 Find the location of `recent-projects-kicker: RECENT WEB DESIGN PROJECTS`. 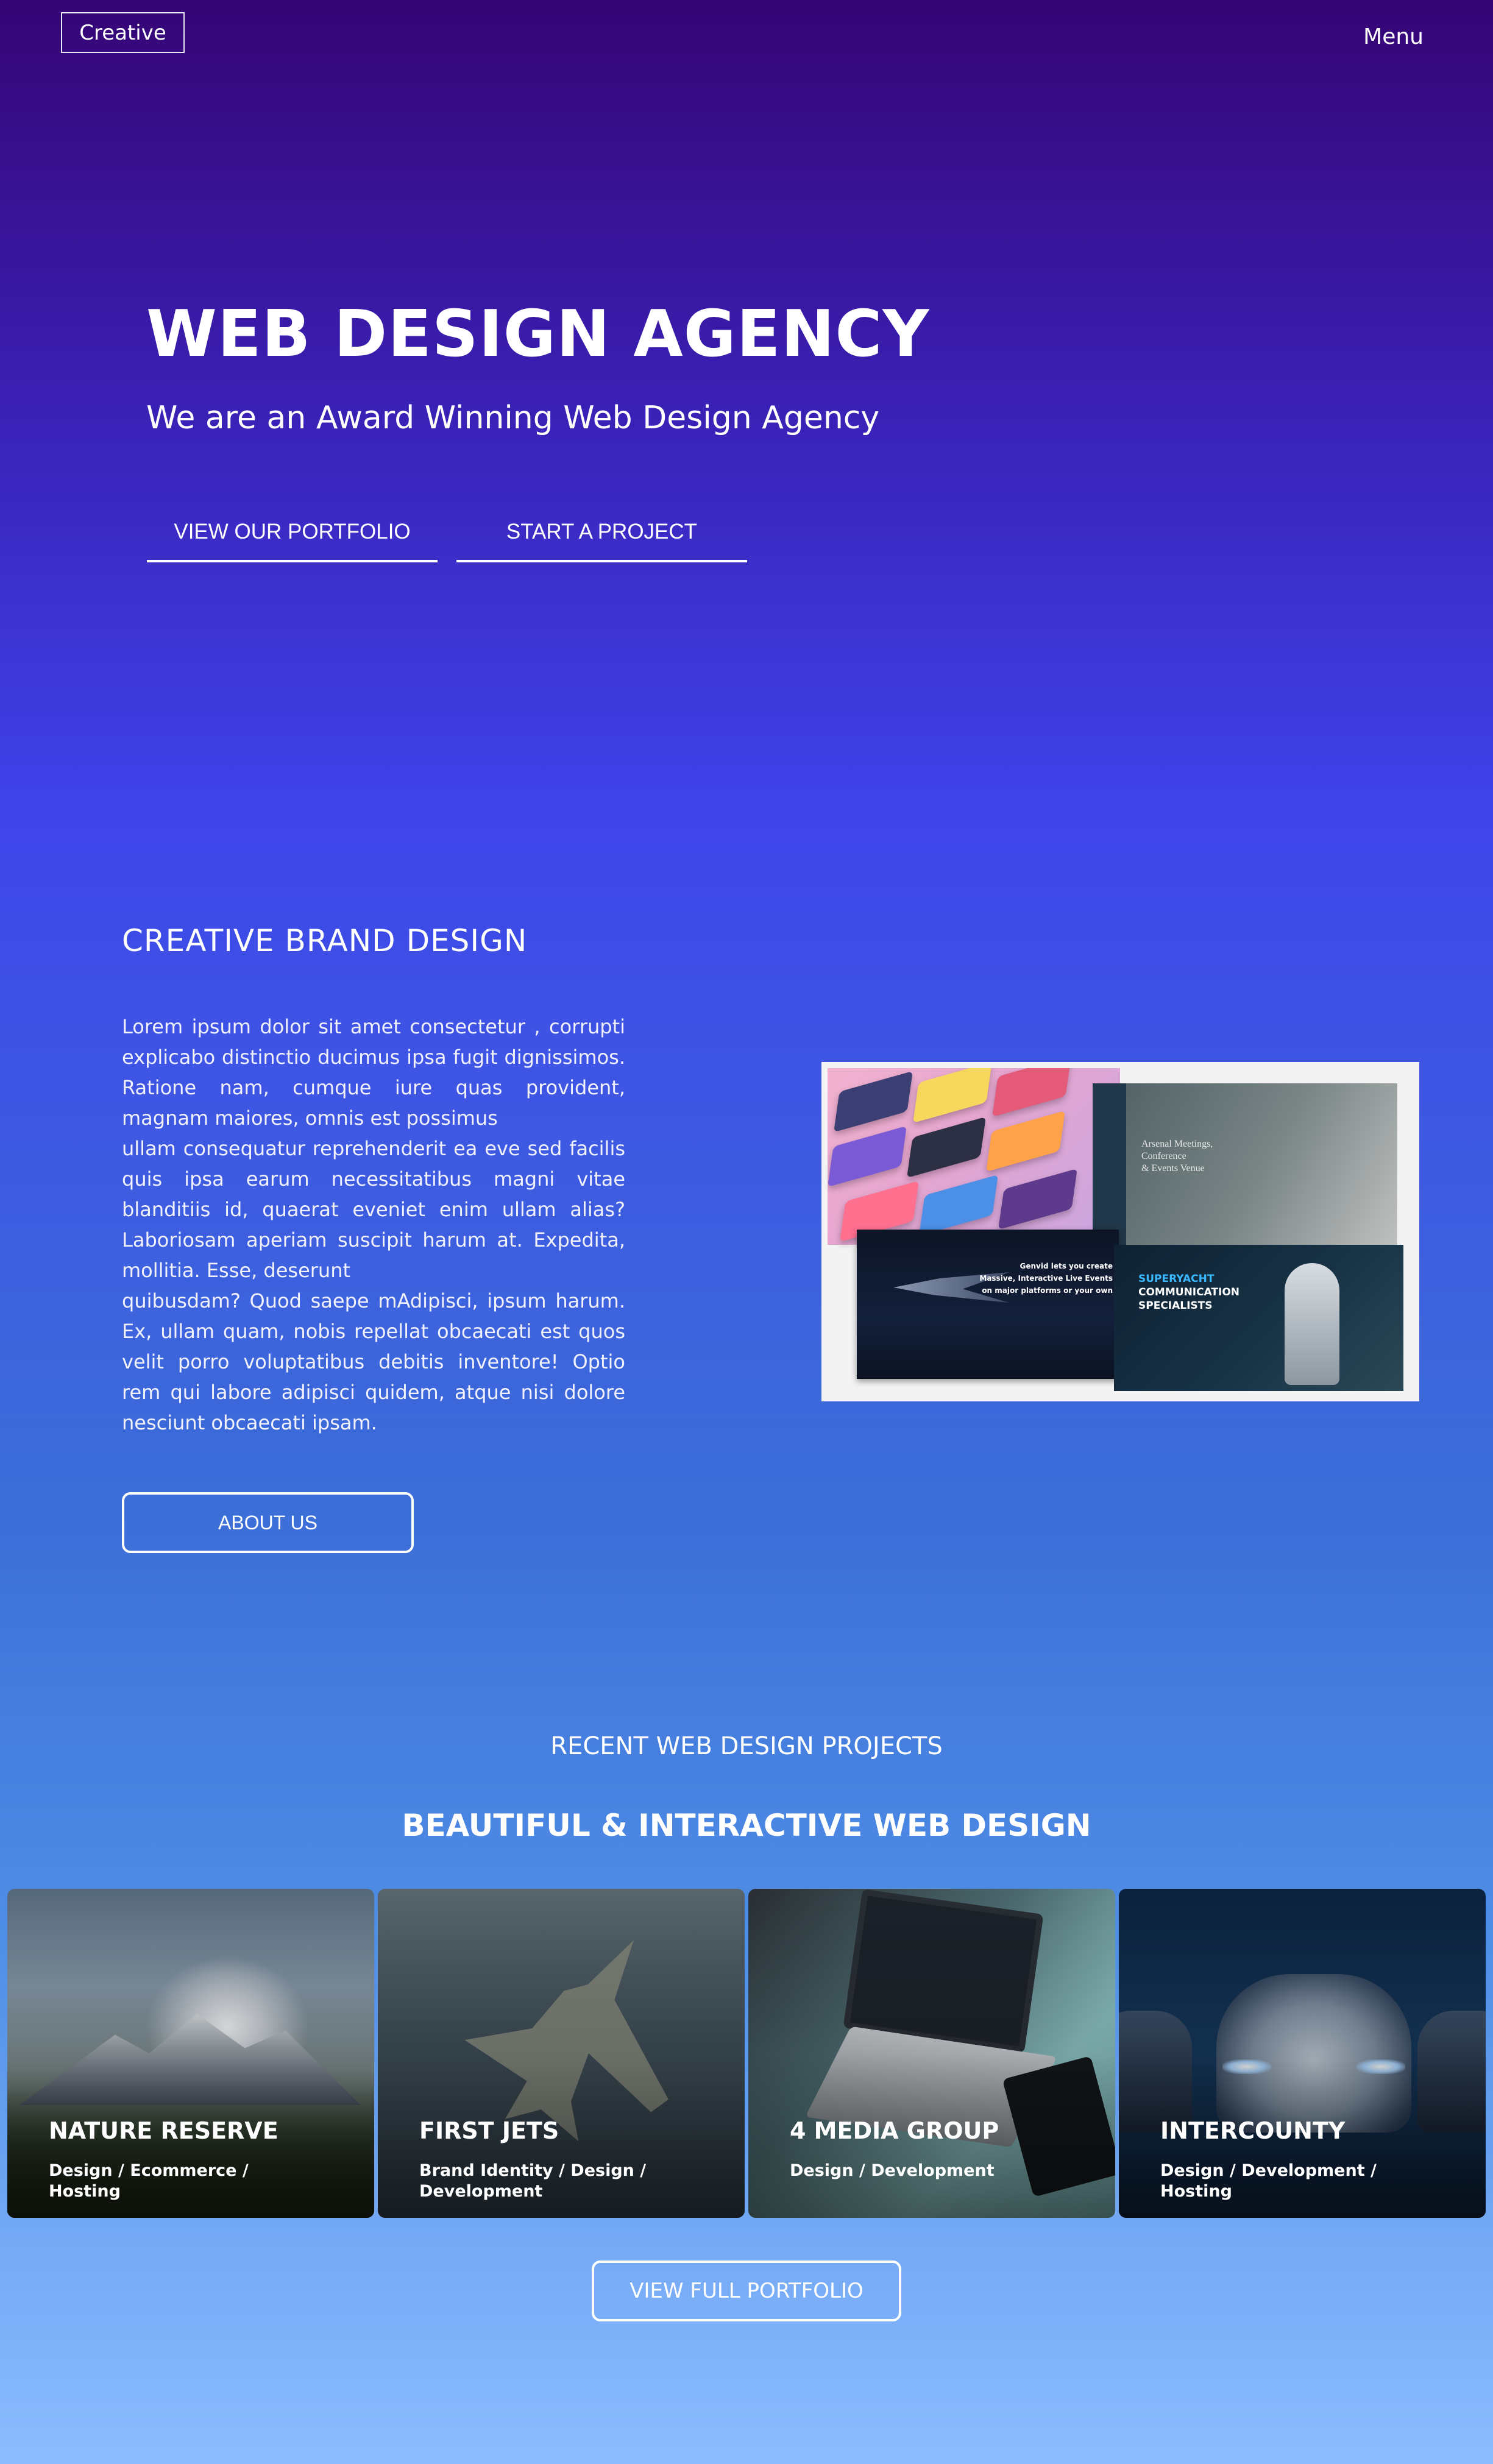

recent-projects-kicker: RECENT WEB DESIGN PROJECTS is located at coordinates (746, 1746).